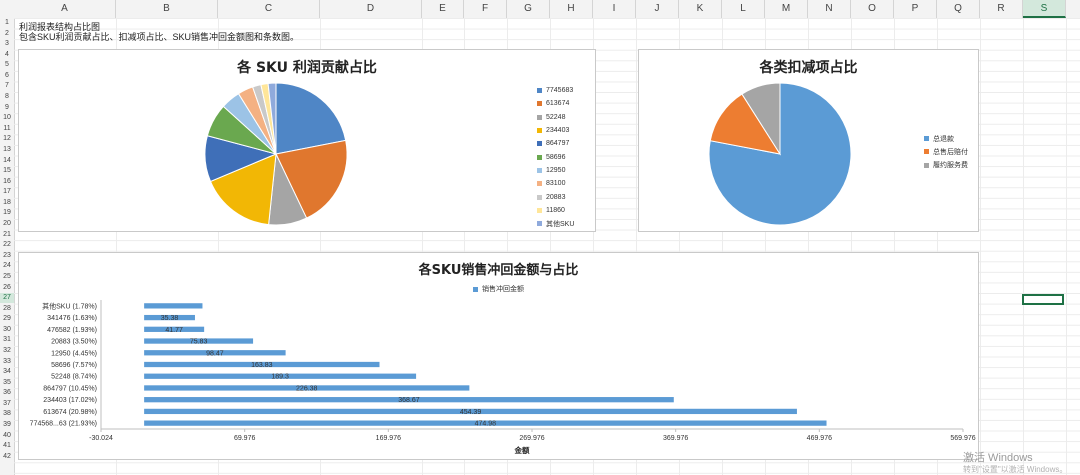 The image size is (1080, 475). I want to click on column-header-o: O, so click(872, 9).